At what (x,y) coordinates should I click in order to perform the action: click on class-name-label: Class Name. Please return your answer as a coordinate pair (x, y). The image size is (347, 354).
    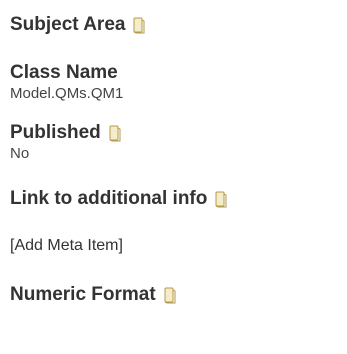
    Looking at the image, I should click on (64, 72).